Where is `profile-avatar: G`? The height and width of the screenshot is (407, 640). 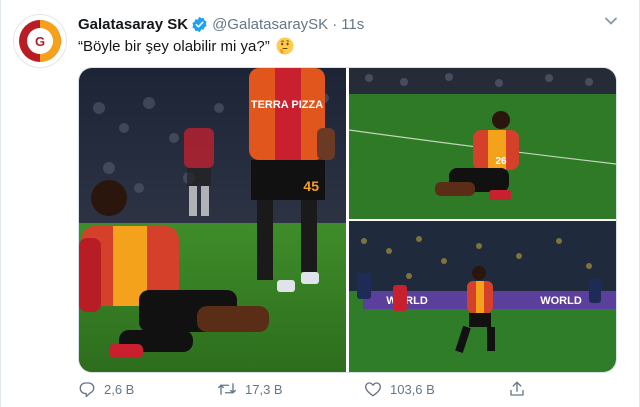 profile-avatar: G is located at coordinates (40, 41).